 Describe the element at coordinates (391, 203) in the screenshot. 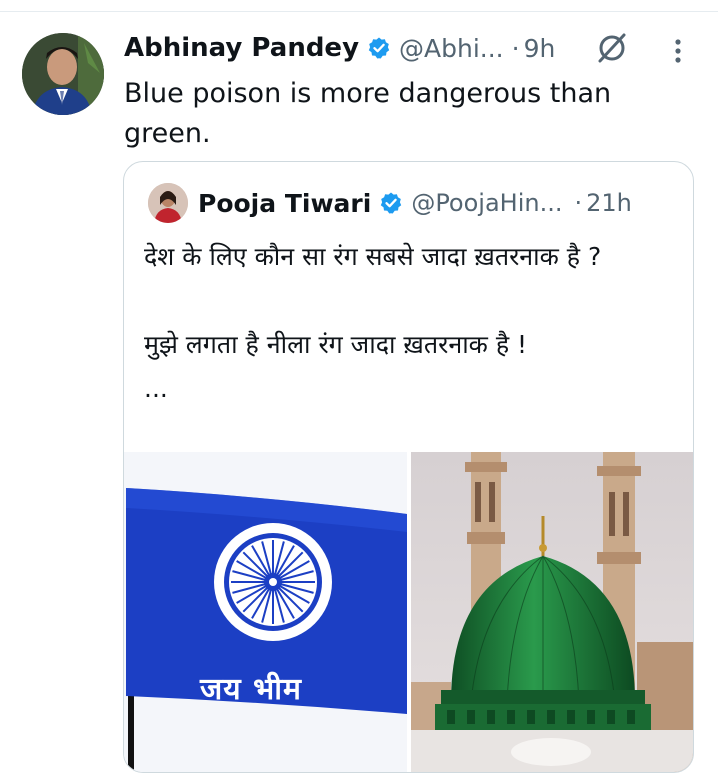

I see `quoted-verified-badge-icon` at that location.